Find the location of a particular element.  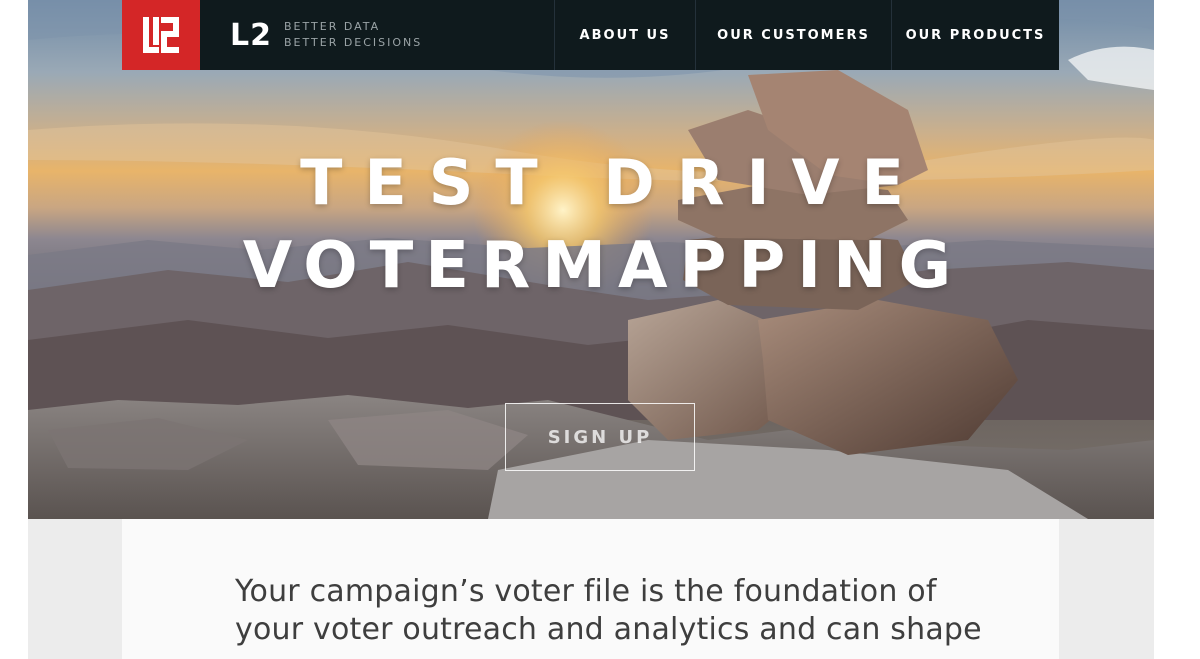

brand-tagline-line2: BETTER DECISIONS is located at coordinates (353, 42).